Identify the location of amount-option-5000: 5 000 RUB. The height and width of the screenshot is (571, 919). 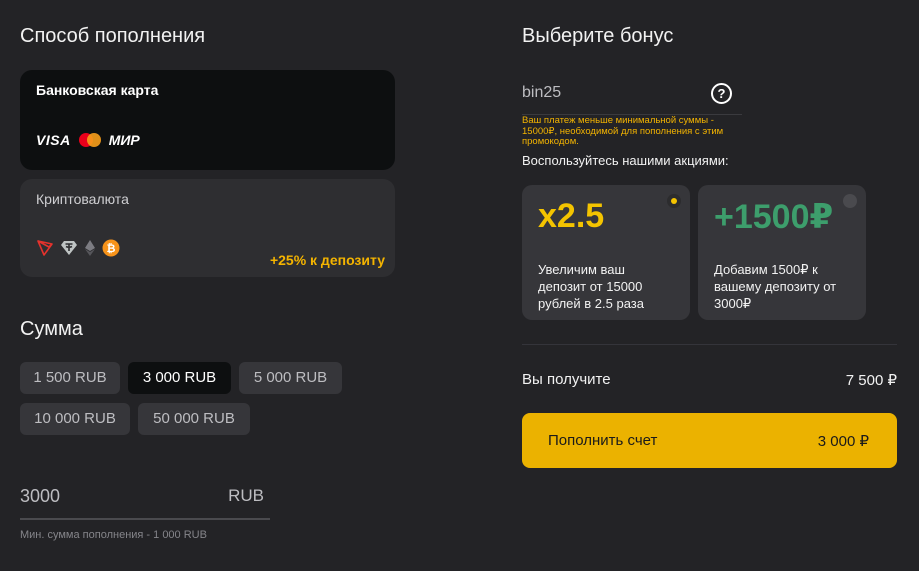
(290, 378).